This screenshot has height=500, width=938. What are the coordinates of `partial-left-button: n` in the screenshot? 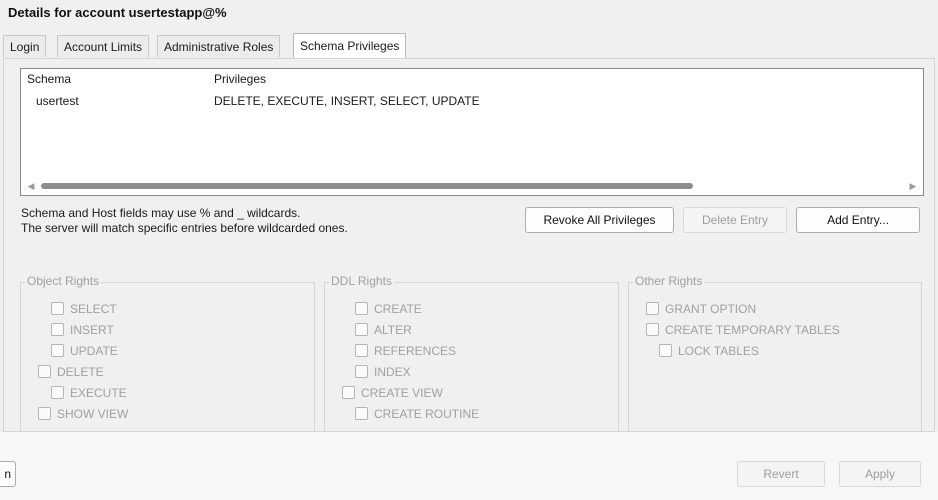 It's located at (8, 474).